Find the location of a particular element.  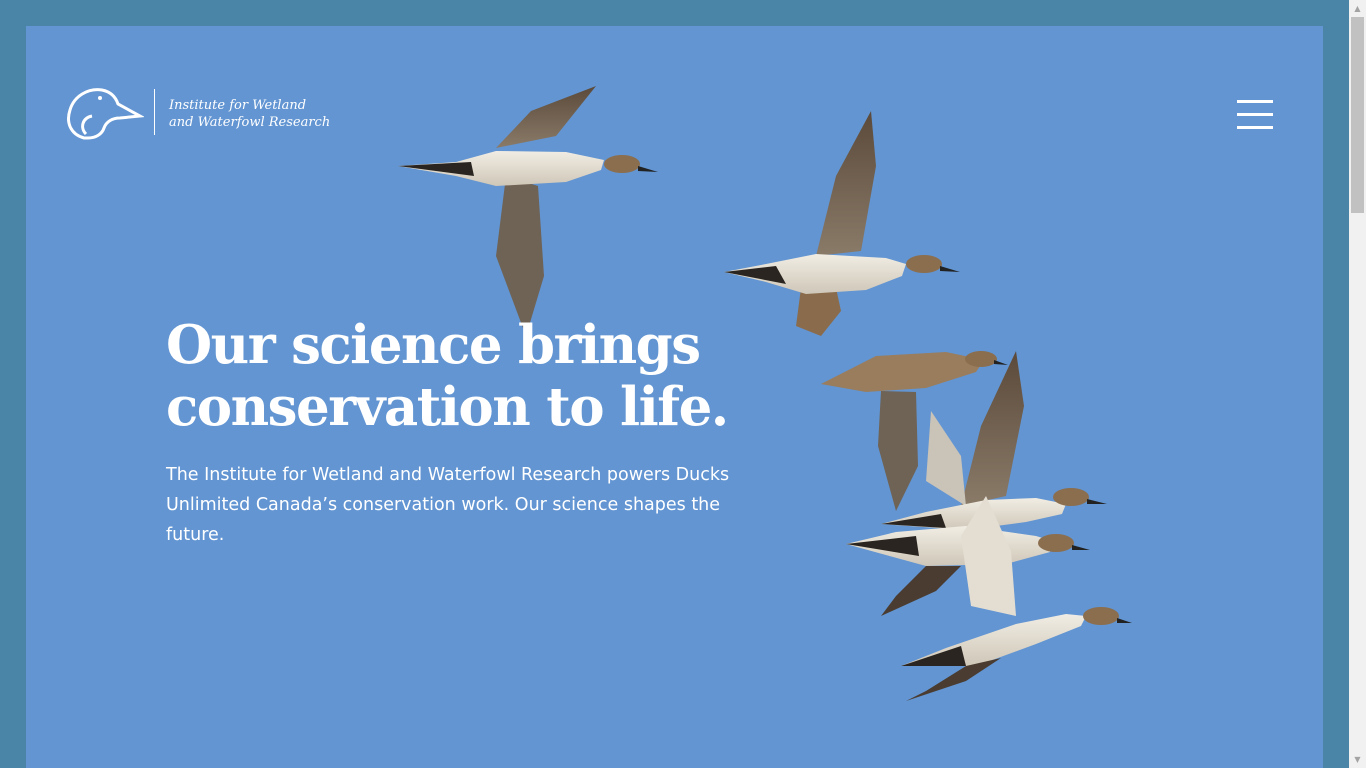

scroll-down-arrow-icon: ▼ is located at coordinates (1357, 759).